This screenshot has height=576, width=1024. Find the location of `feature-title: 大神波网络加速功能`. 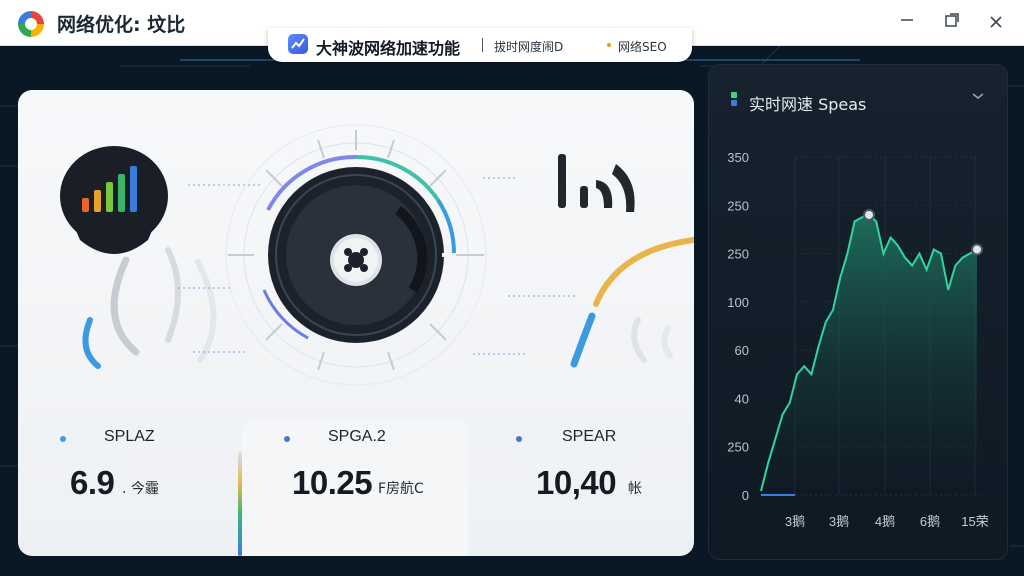

feature-title: 大神波网络加速功能 is located at coordinates (388, 48).